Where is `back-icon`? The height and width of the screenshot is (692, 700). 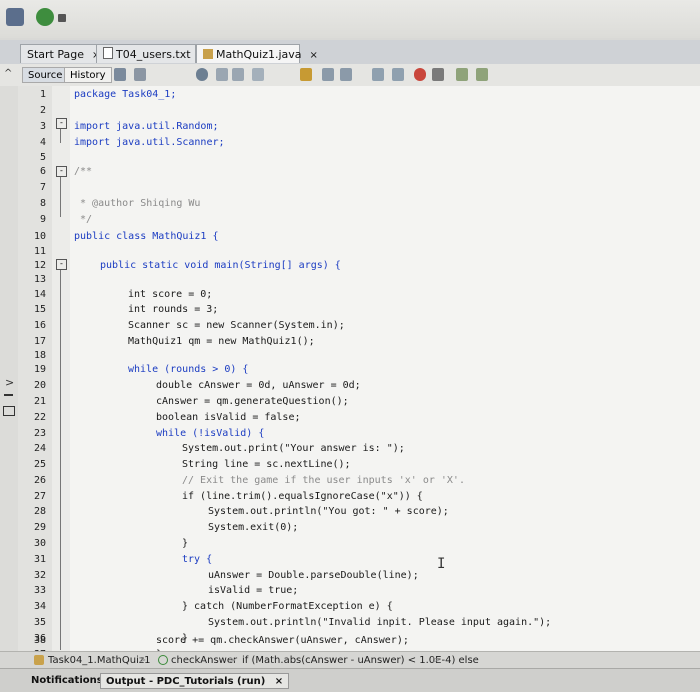
back-icon is located at coordinates (120, 74).